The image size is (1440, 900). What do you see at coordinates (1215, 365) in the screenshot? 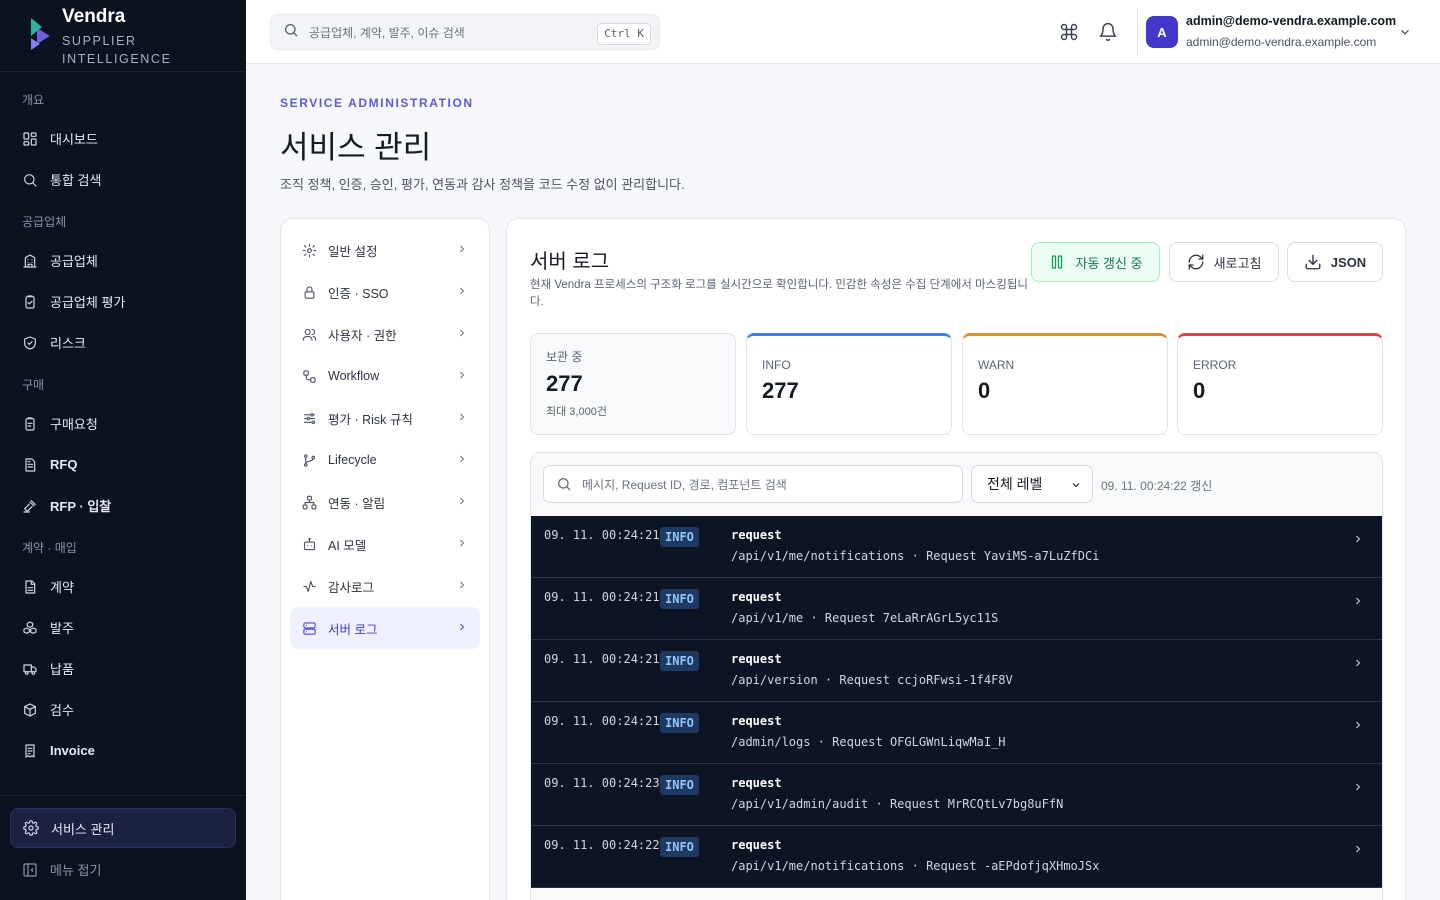
I see `stat-label: ERROR` at bounding box center [1215, 365].